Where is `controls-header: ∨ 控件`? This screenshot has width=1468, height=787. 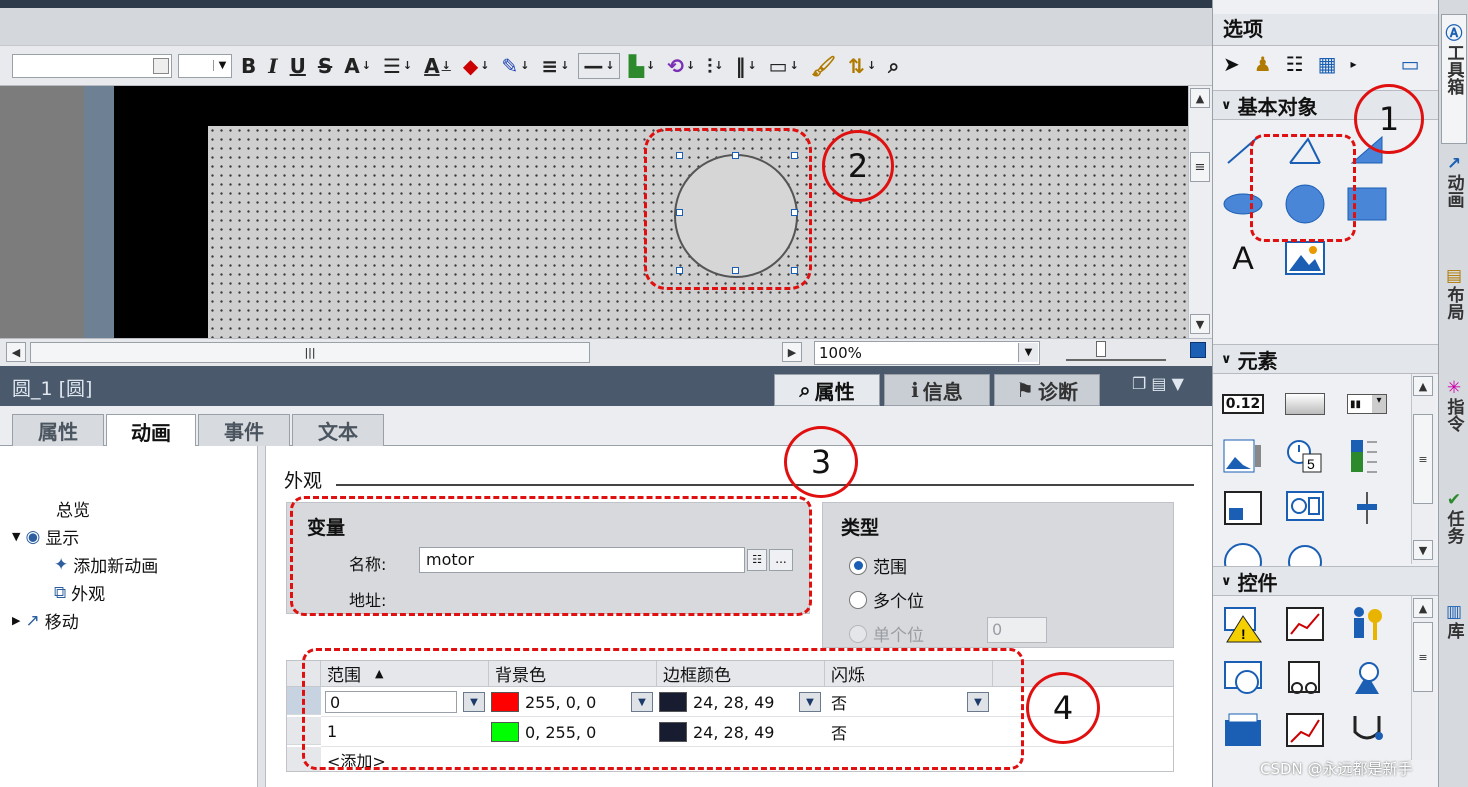 controls-header: ∨ 控件 is located at coordinates (1326, 581).